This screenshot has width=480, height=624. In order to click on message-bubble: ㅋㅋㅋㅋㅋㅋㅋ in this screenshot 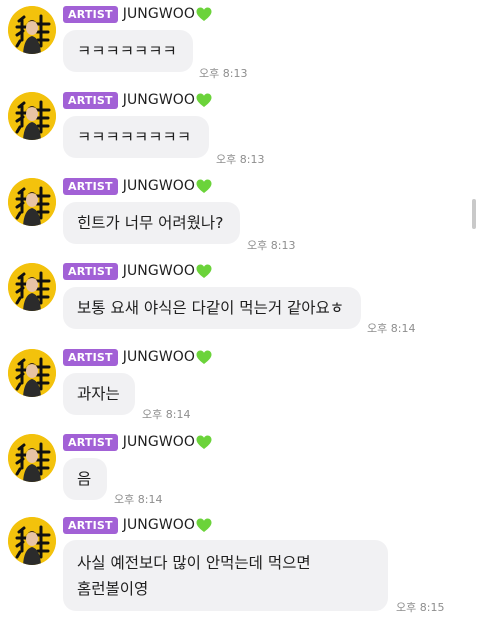, I will do `click(128, 51)`.